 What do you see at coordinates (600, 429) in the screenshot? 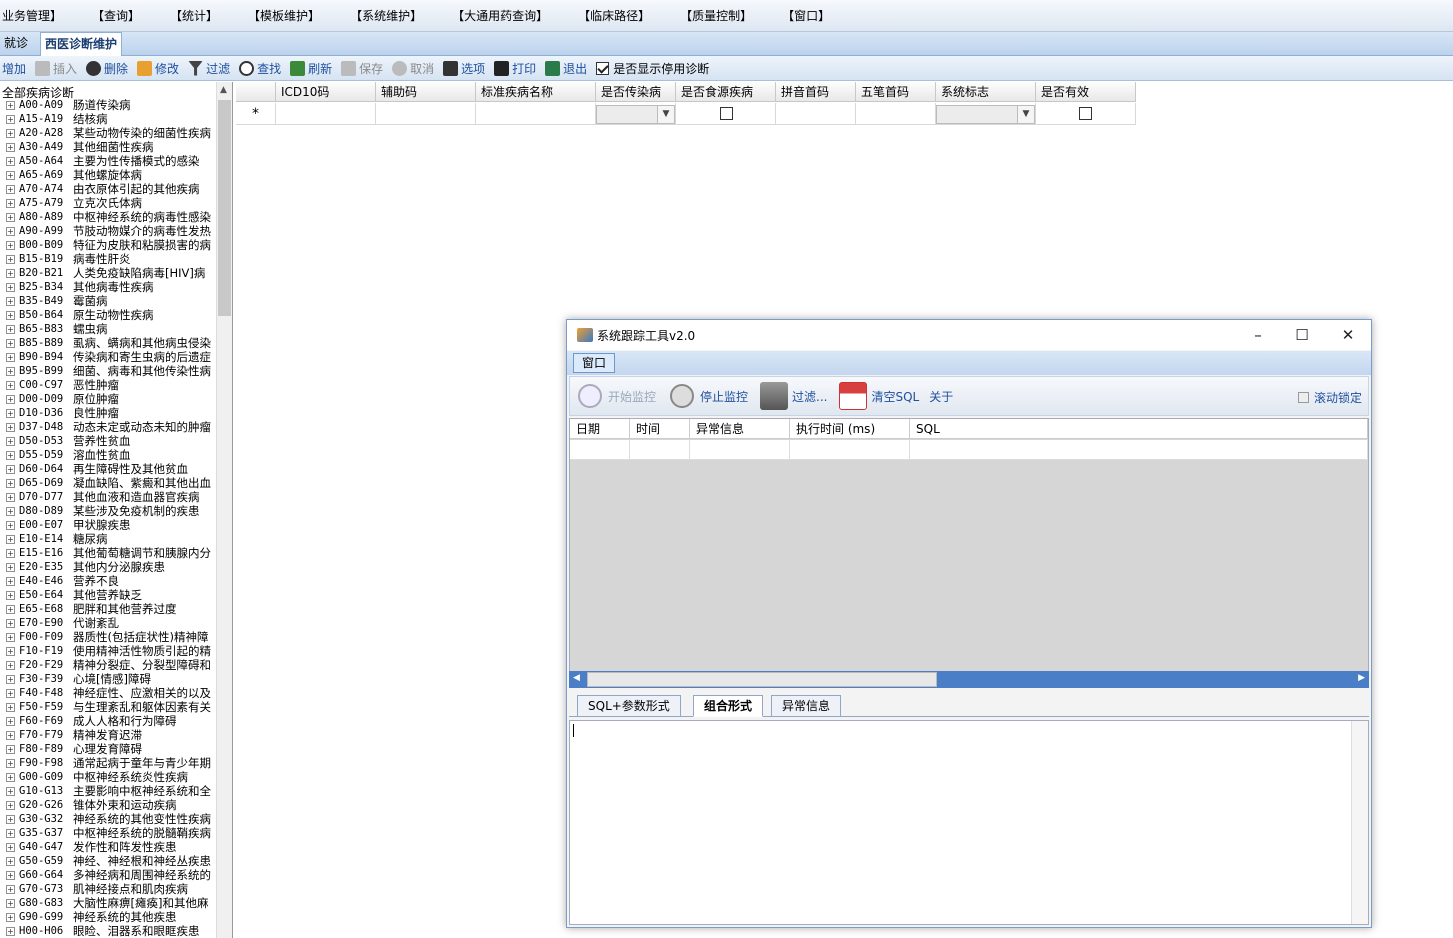
I see `col-date: 日期` at bounding box center [600, 429].